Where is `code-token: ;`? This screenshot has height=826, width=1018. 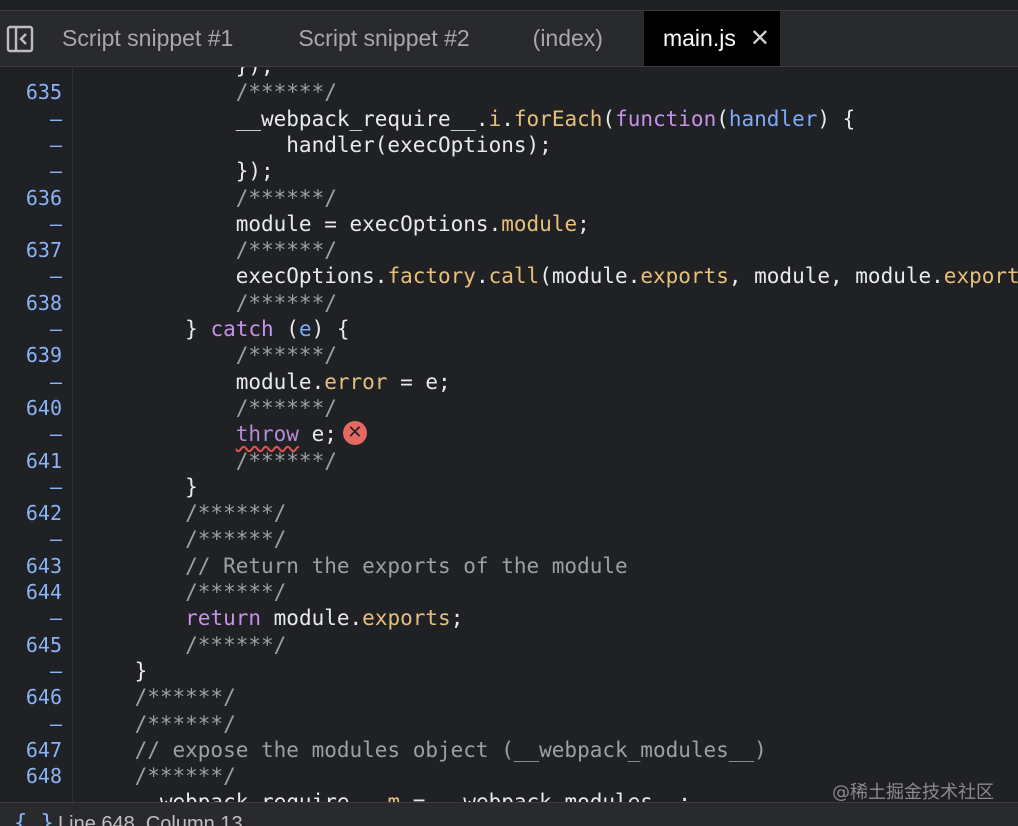 code-token: ; is located at coordinates (457, 618).